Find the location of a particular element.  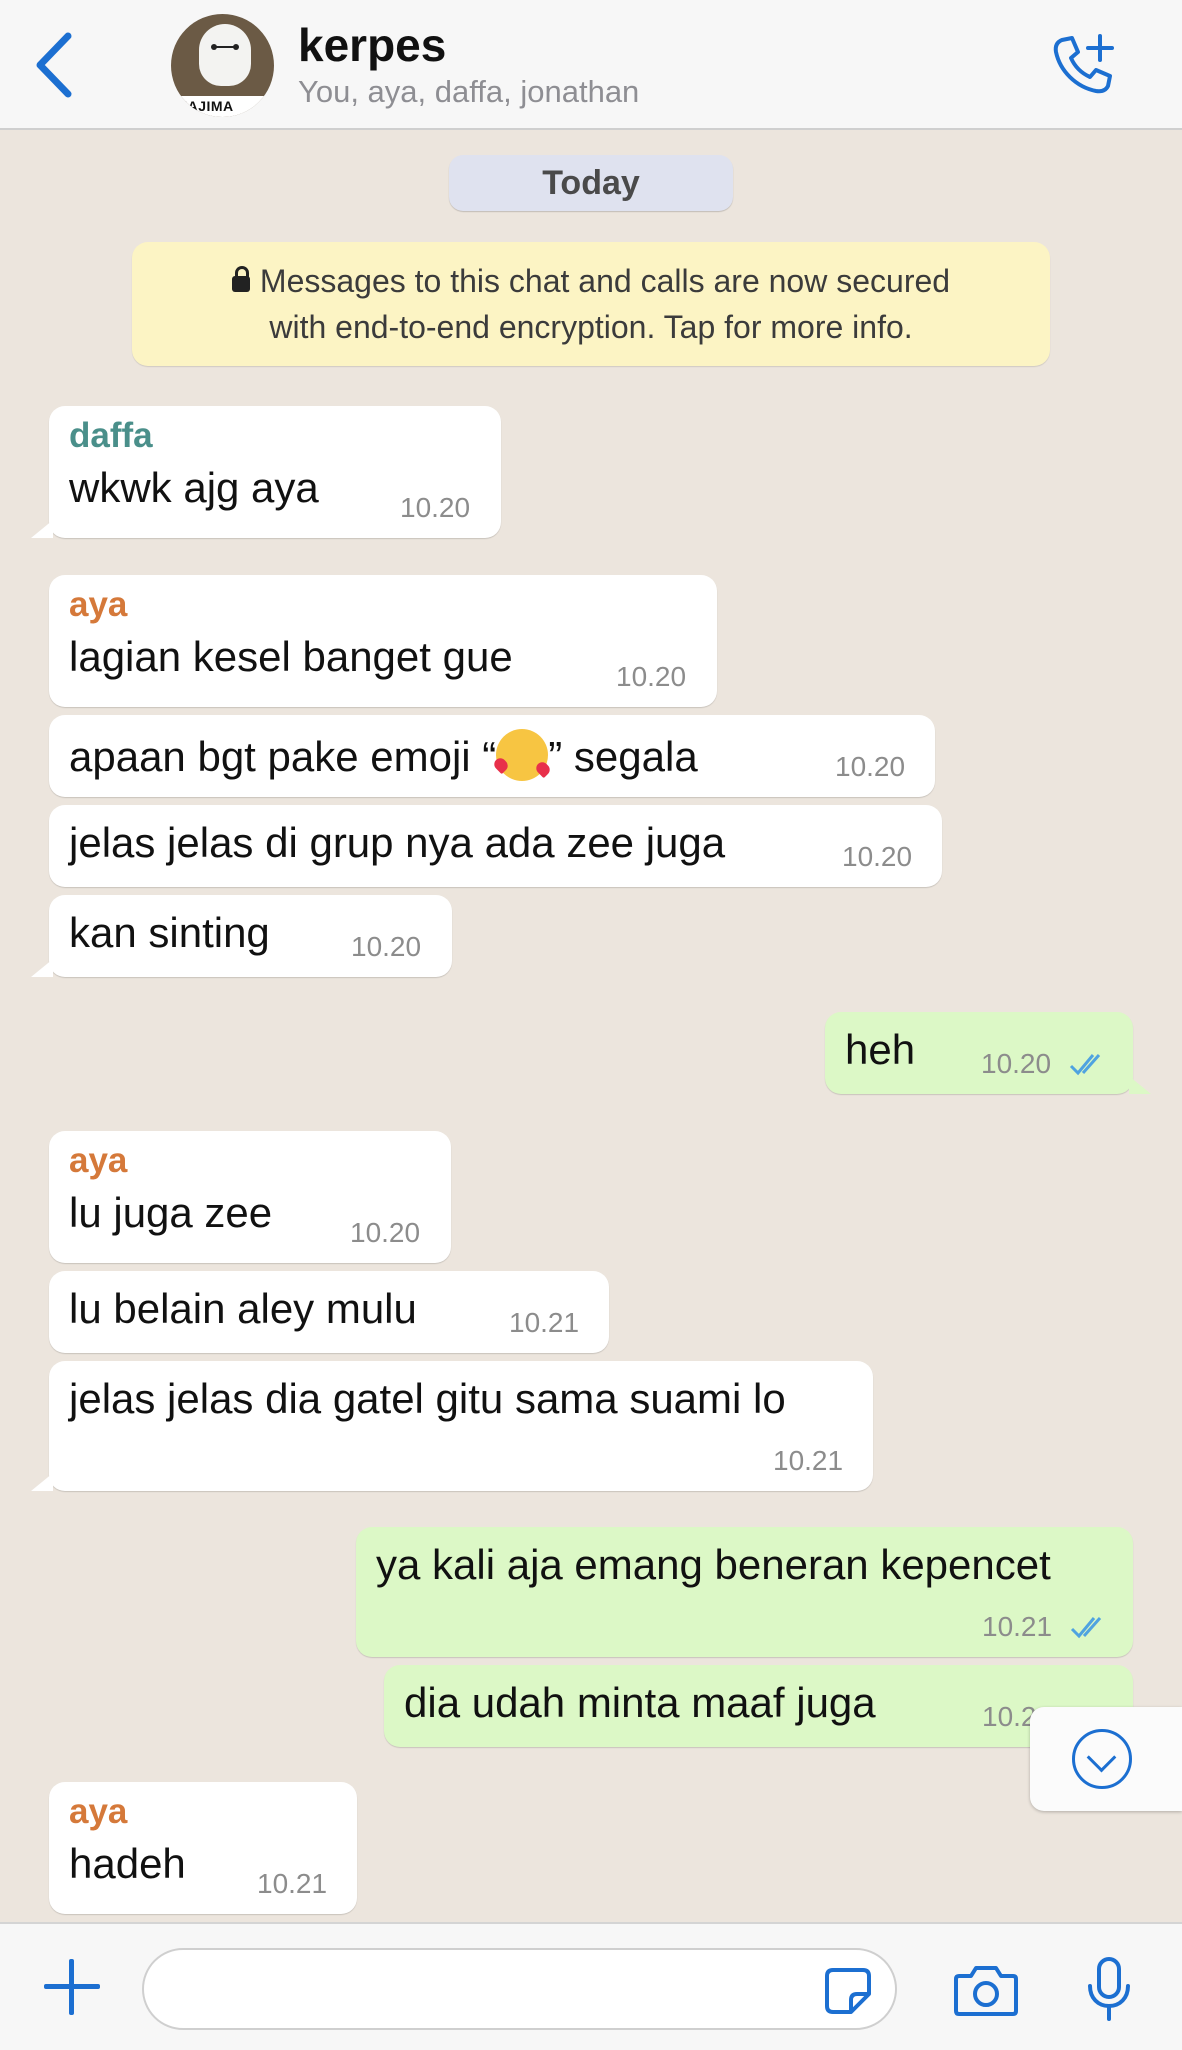

lock-icon is located at coordinates (240, 279).